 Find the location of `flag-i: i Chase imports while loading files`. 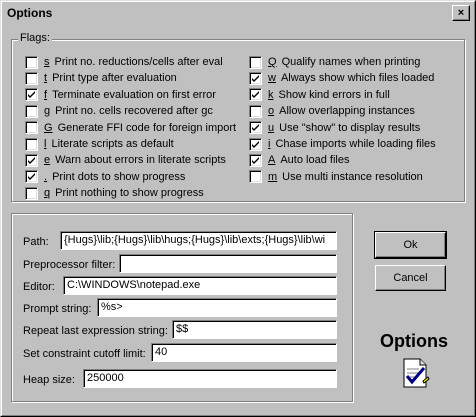

flag-i: i Chase imports while loading files is located at coordinates (342, 144).